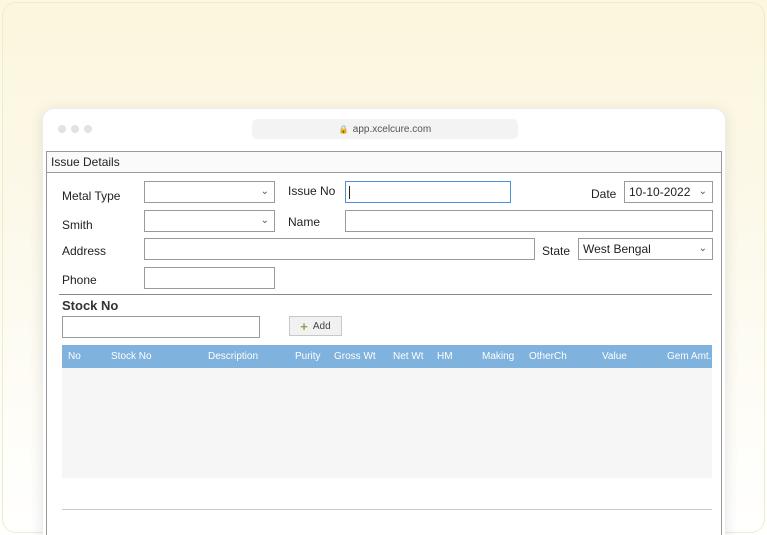 The height and width of the screenshot is (535, 767). I want to click on metal-type-select: ⌄, so click(209, 192).